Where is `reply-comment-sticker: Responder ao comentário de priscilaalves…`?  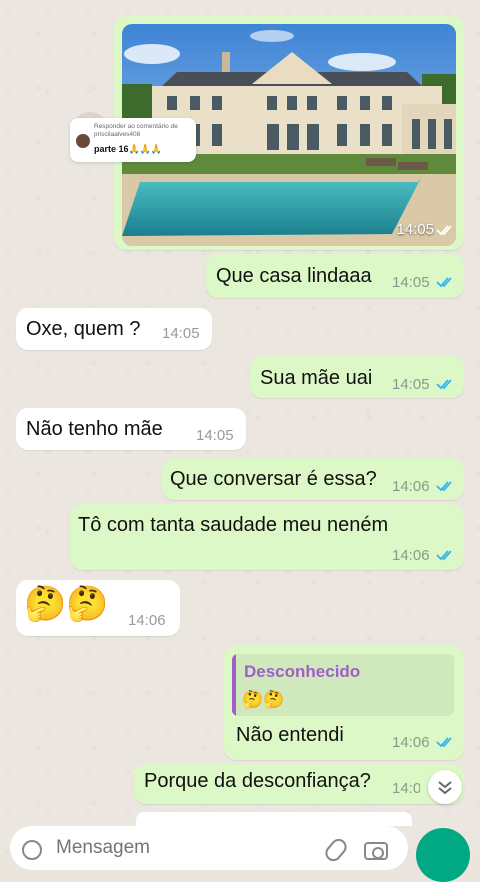
reply-comment-sticker: Responder ao comentário de priscilaalves… is located at coordinates (133, 140).